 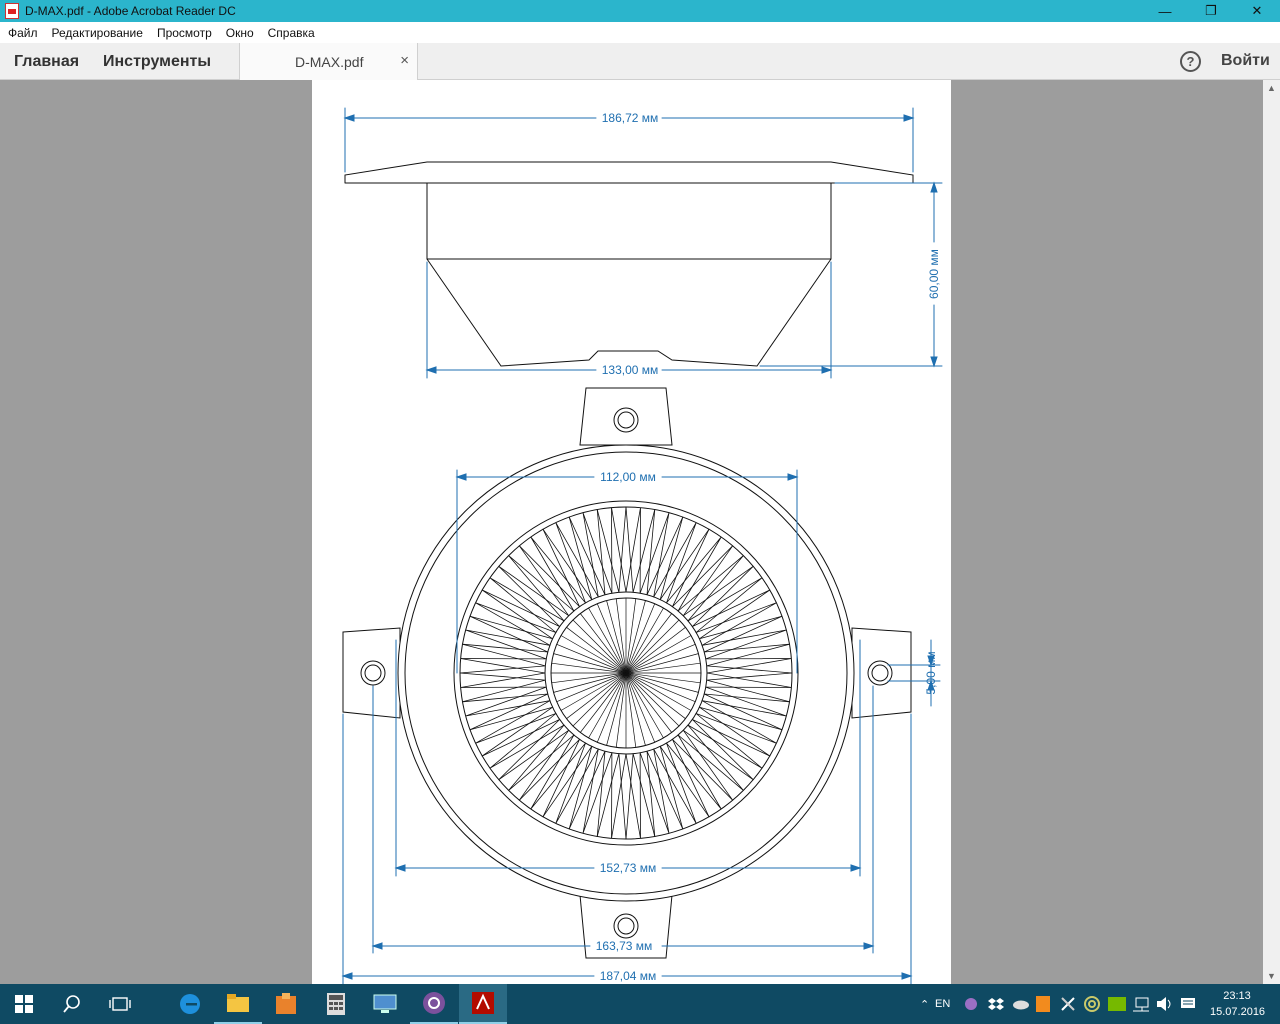 What do you see at coordinates (628, 976) in the screenshot?
I see `dim-overall: 187,04 мм` at bounding box center [628, 976].